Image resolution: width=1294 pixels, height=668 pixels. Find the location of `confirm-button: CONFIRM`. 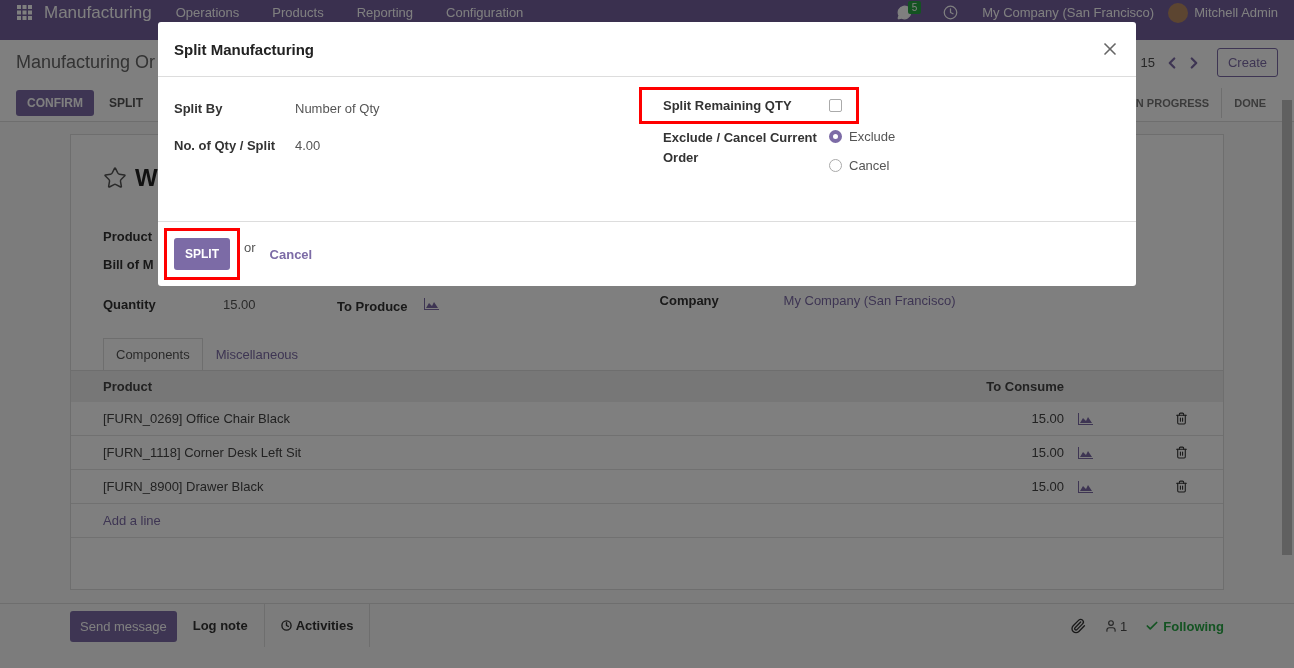

confirm-button: CONFIRM is located at coordinates (55, 103).